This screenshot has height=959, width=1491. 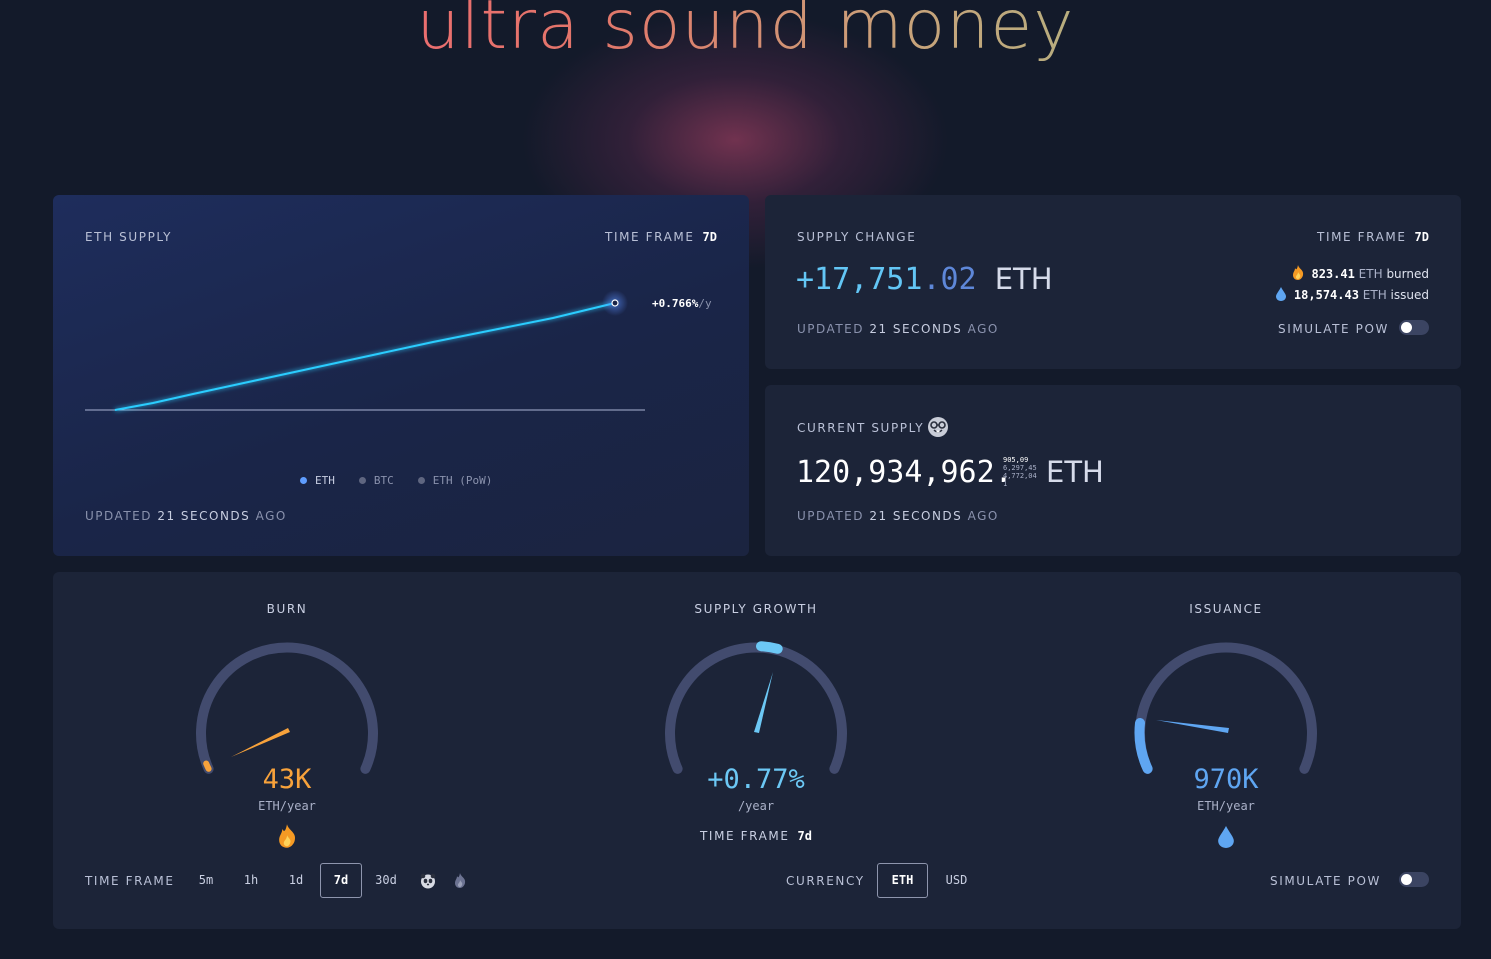 What do you see at coordinates (898, 329) in the screenshot?
I see `supply-change-updated: UPDATED 21 SECONDS AGO` at bounding box center [898, 329].